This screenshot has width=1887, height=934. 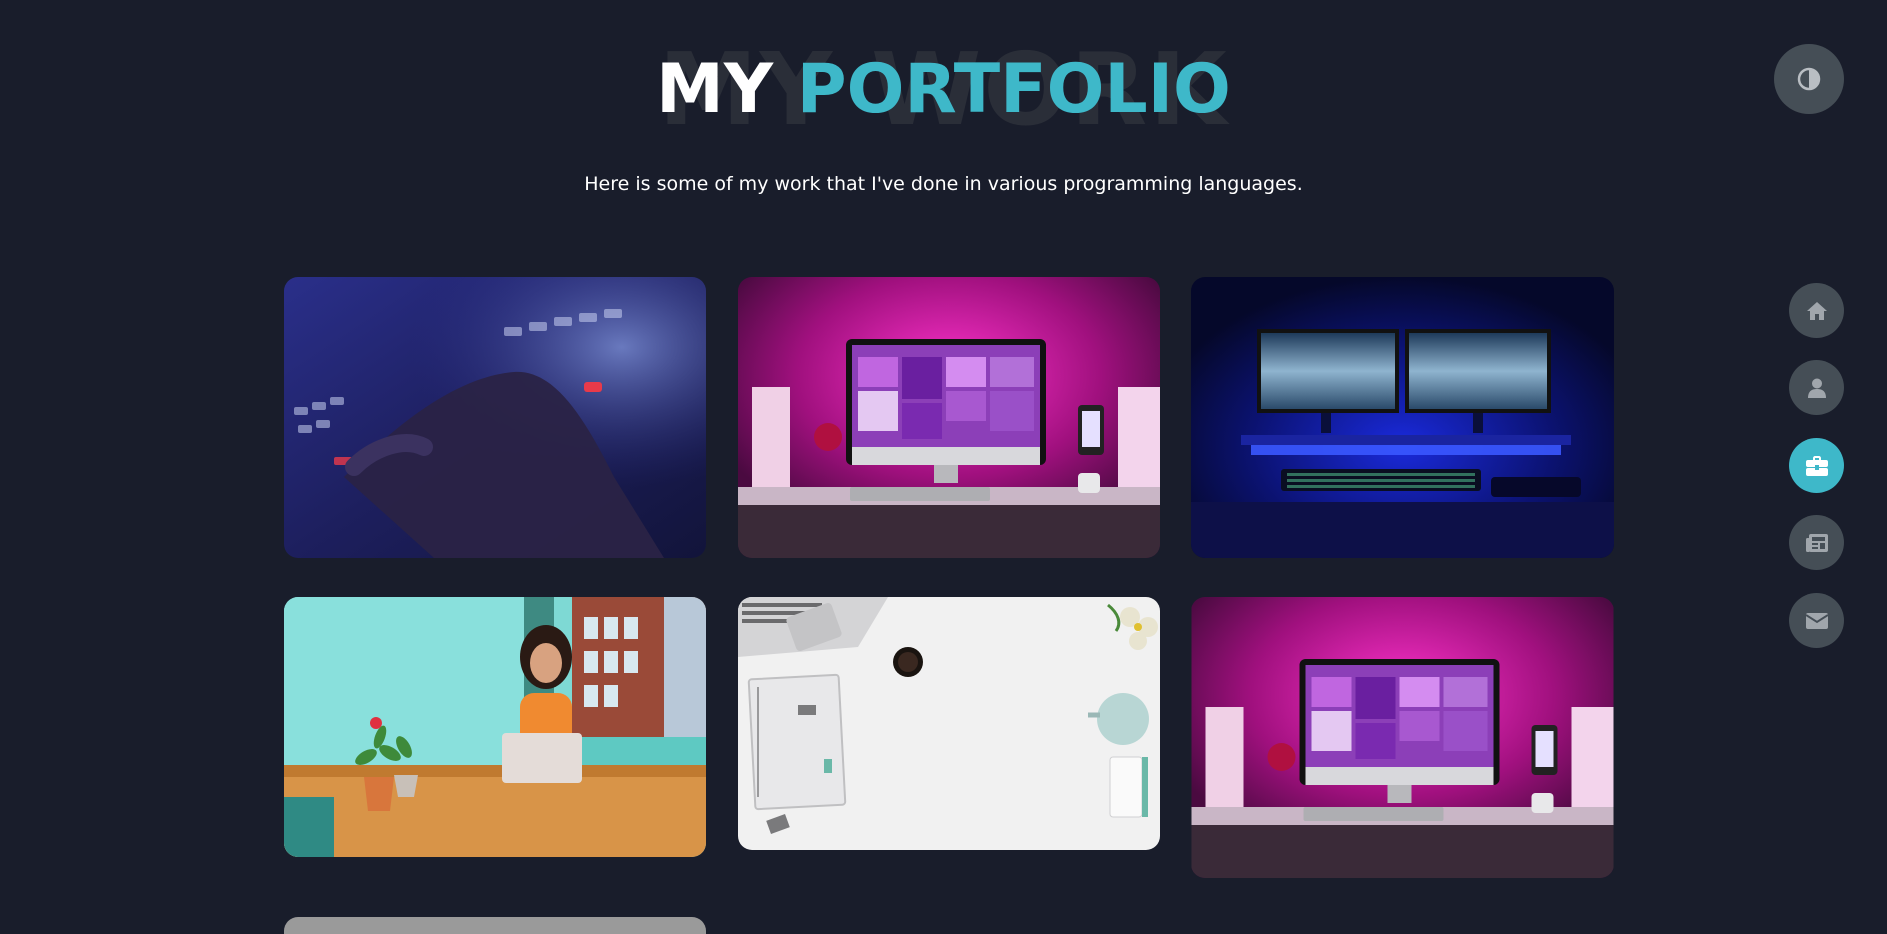 I want to click on portfolio-item-white-desk-flatlay, so click(x=949, y=723).